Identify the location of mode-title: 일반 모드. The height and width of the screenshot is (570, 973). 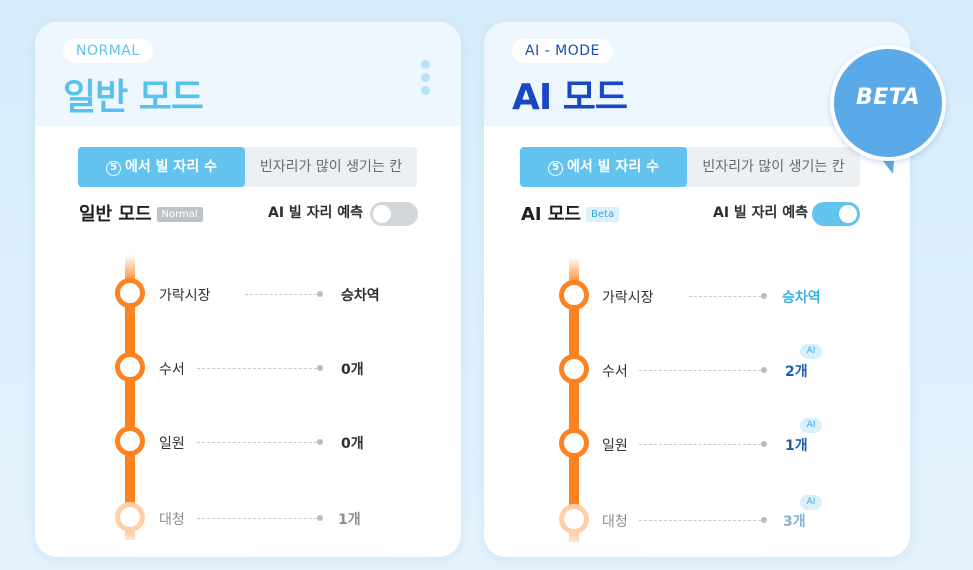
(133, 97).